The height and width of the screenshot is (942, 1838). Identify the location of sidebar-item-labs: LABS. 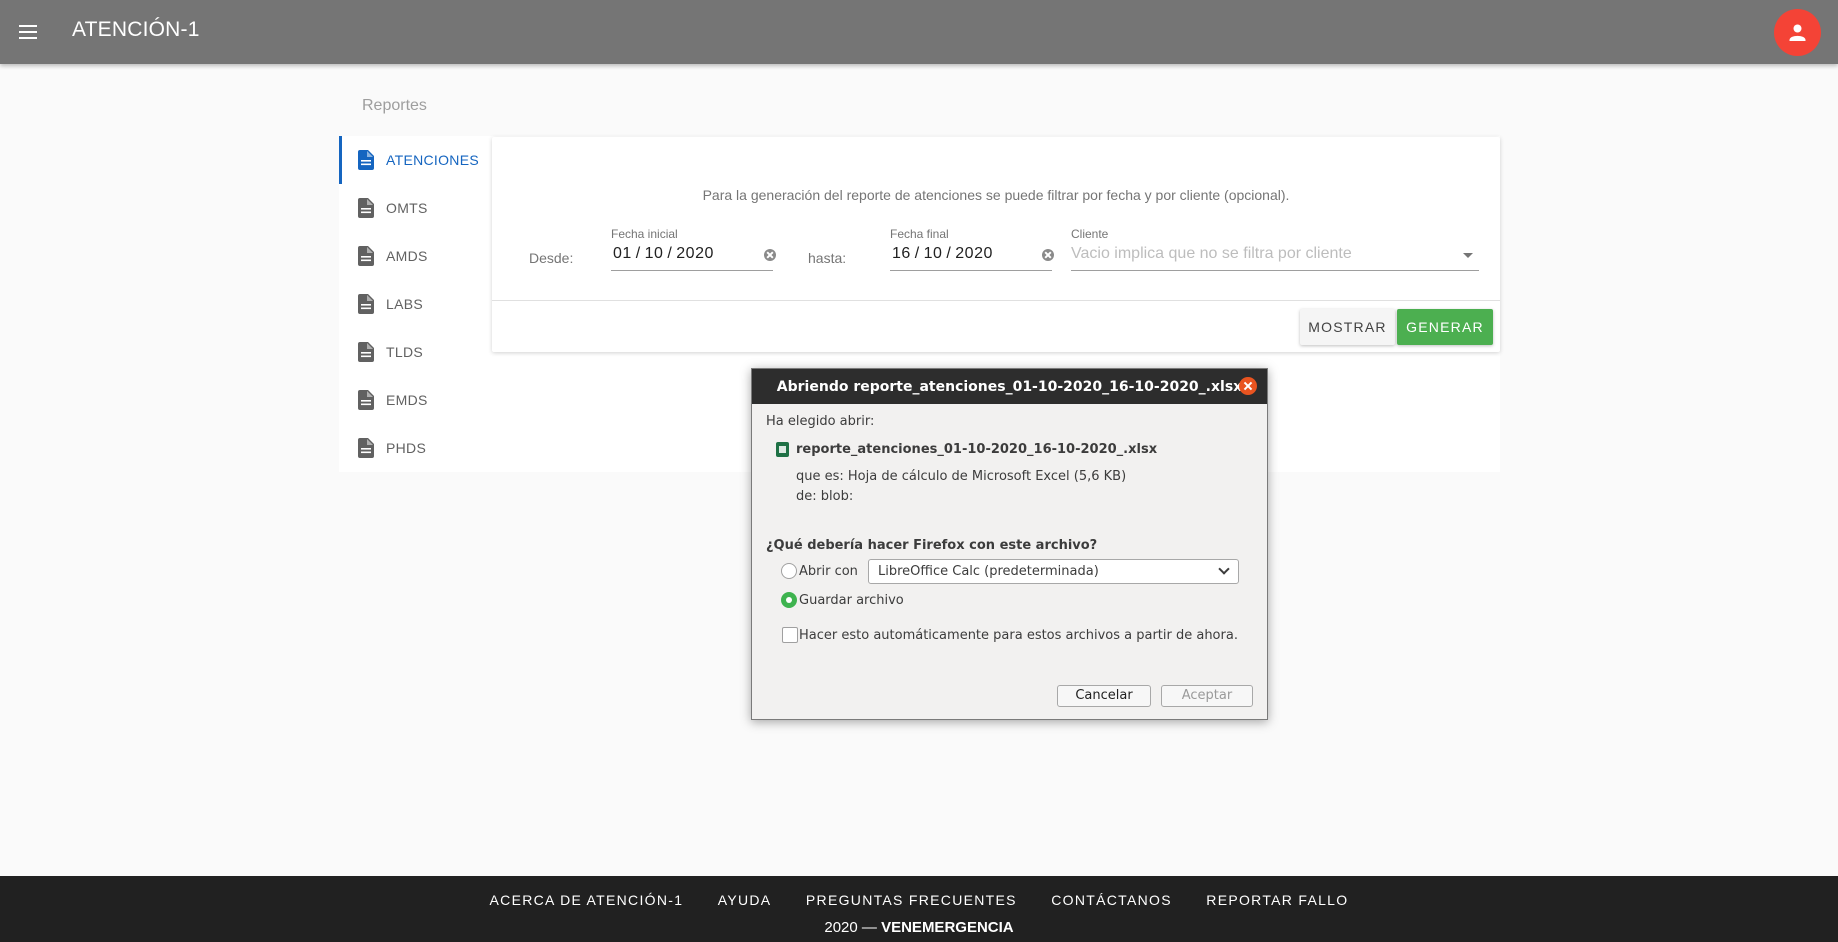
(415, 304).